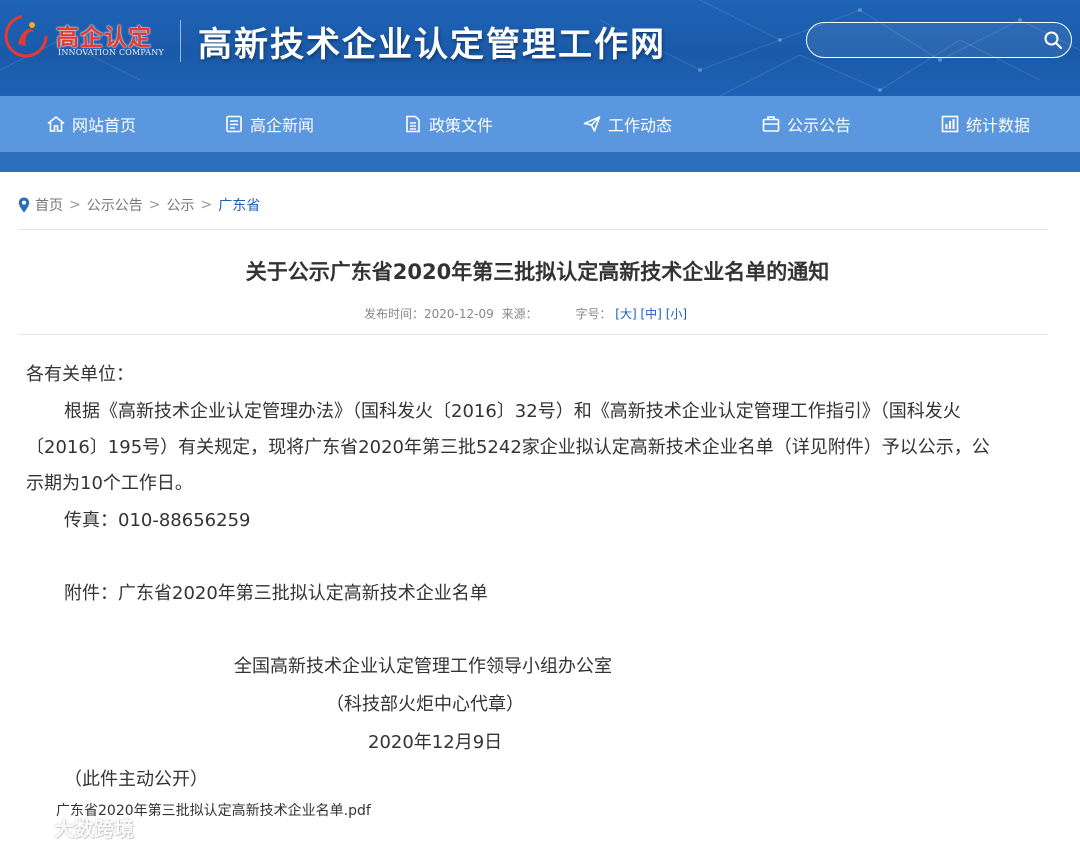 The image size is (1080, 847). I want to click on watermark-text: 大数跨境, so click(94, 828).